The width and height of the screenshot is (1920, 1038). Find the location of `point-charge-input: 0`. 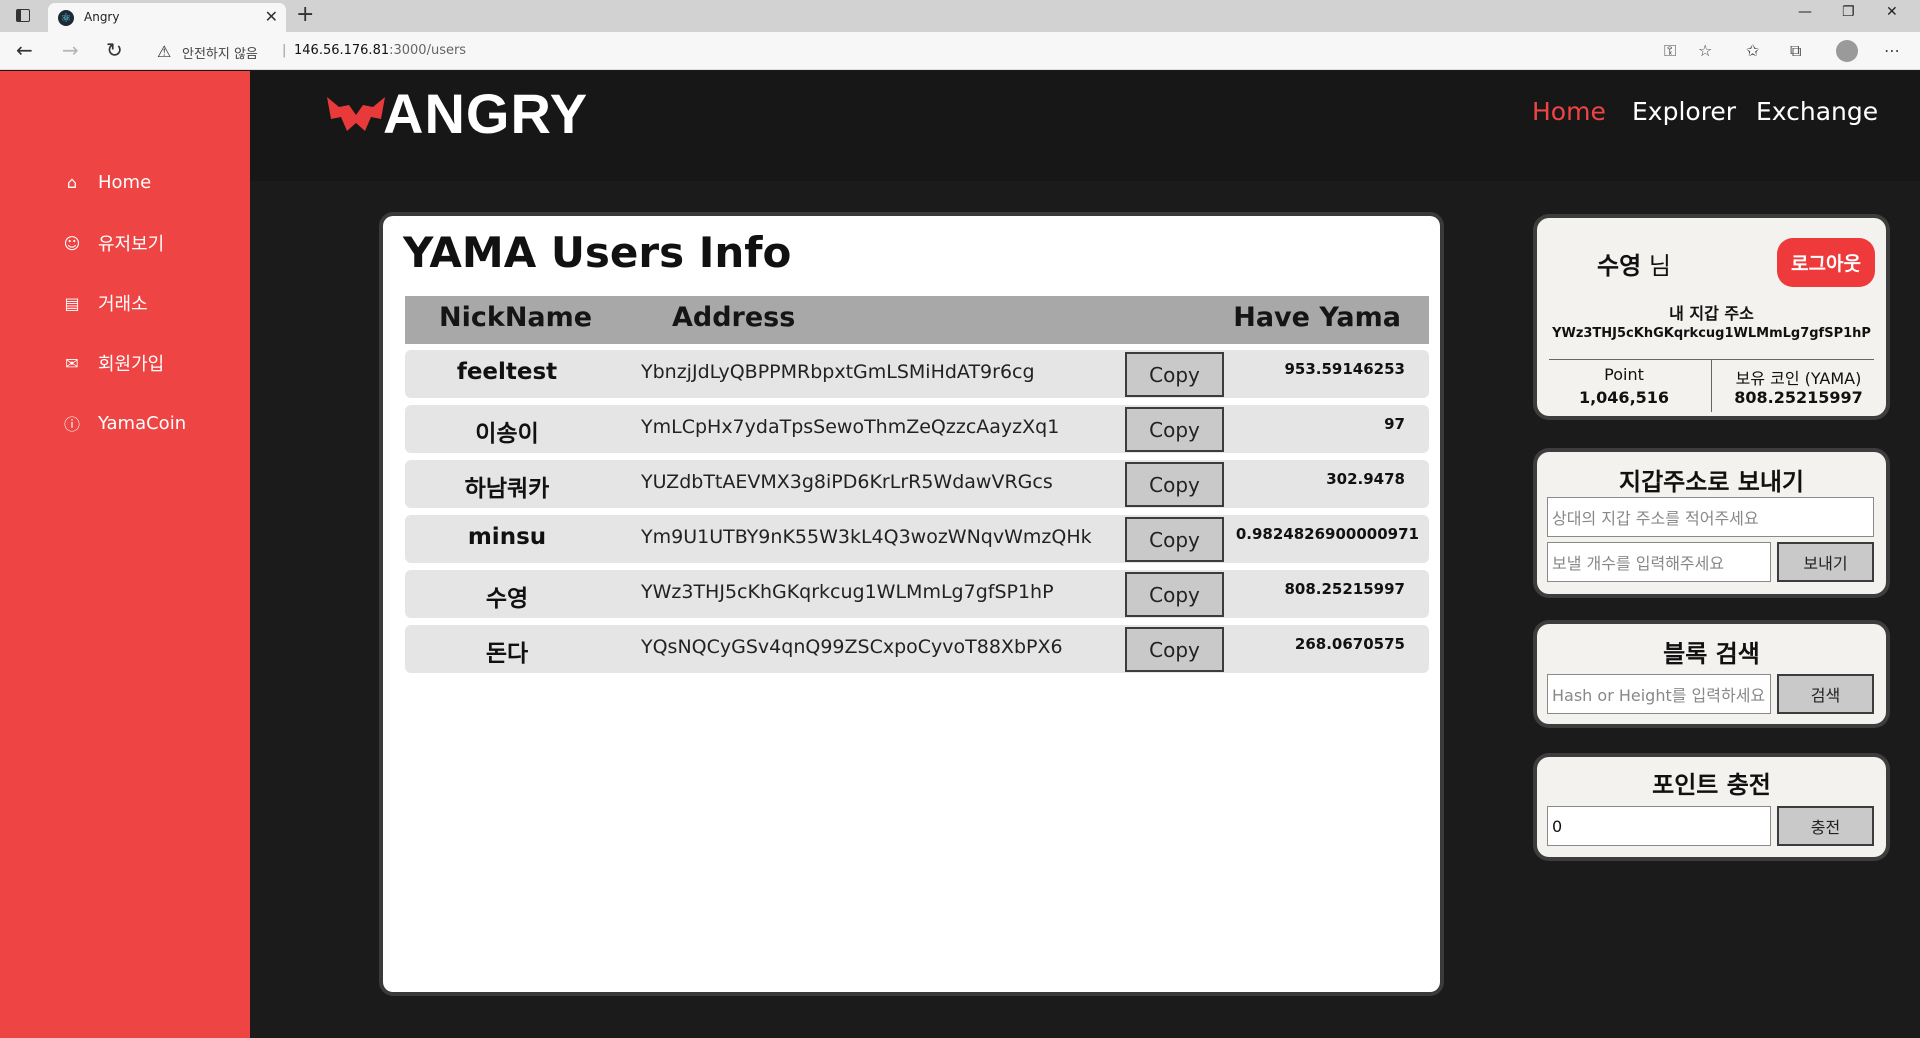

point-charge-input: 0 is located at coordinates (1659, 826).